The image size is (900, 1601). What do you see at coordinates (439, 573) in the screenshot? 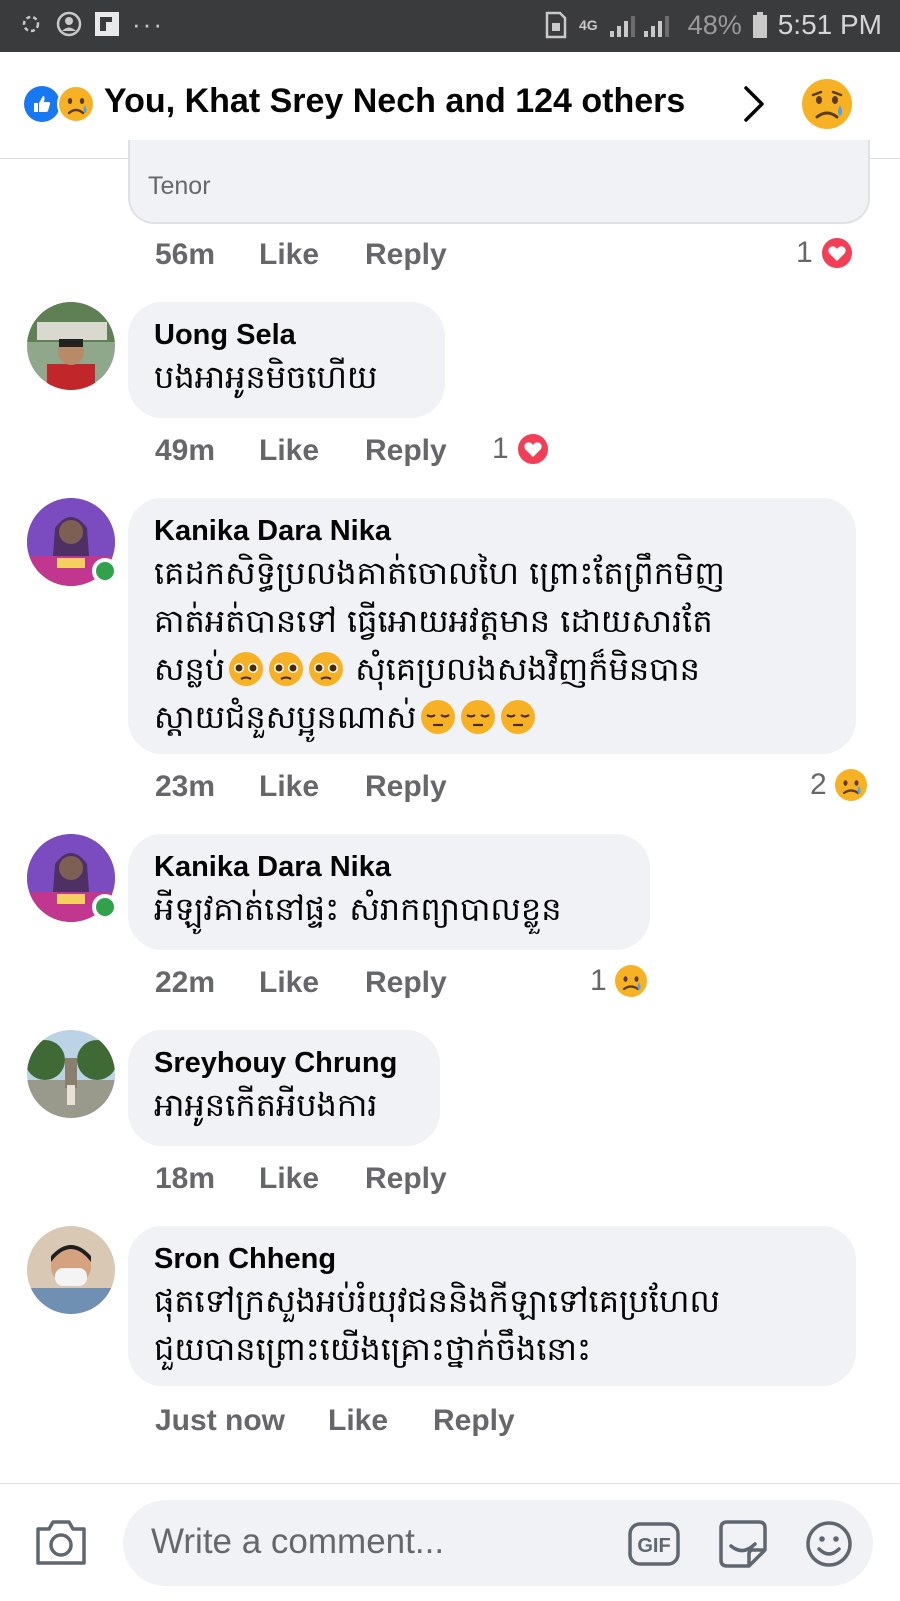
I see `comment-text-line: គេដកសិទ្ធិប្រលងគាត់ចោលហៃ ព្រោះតែព្រឹកមិញ` at bounding box center [439, 573].